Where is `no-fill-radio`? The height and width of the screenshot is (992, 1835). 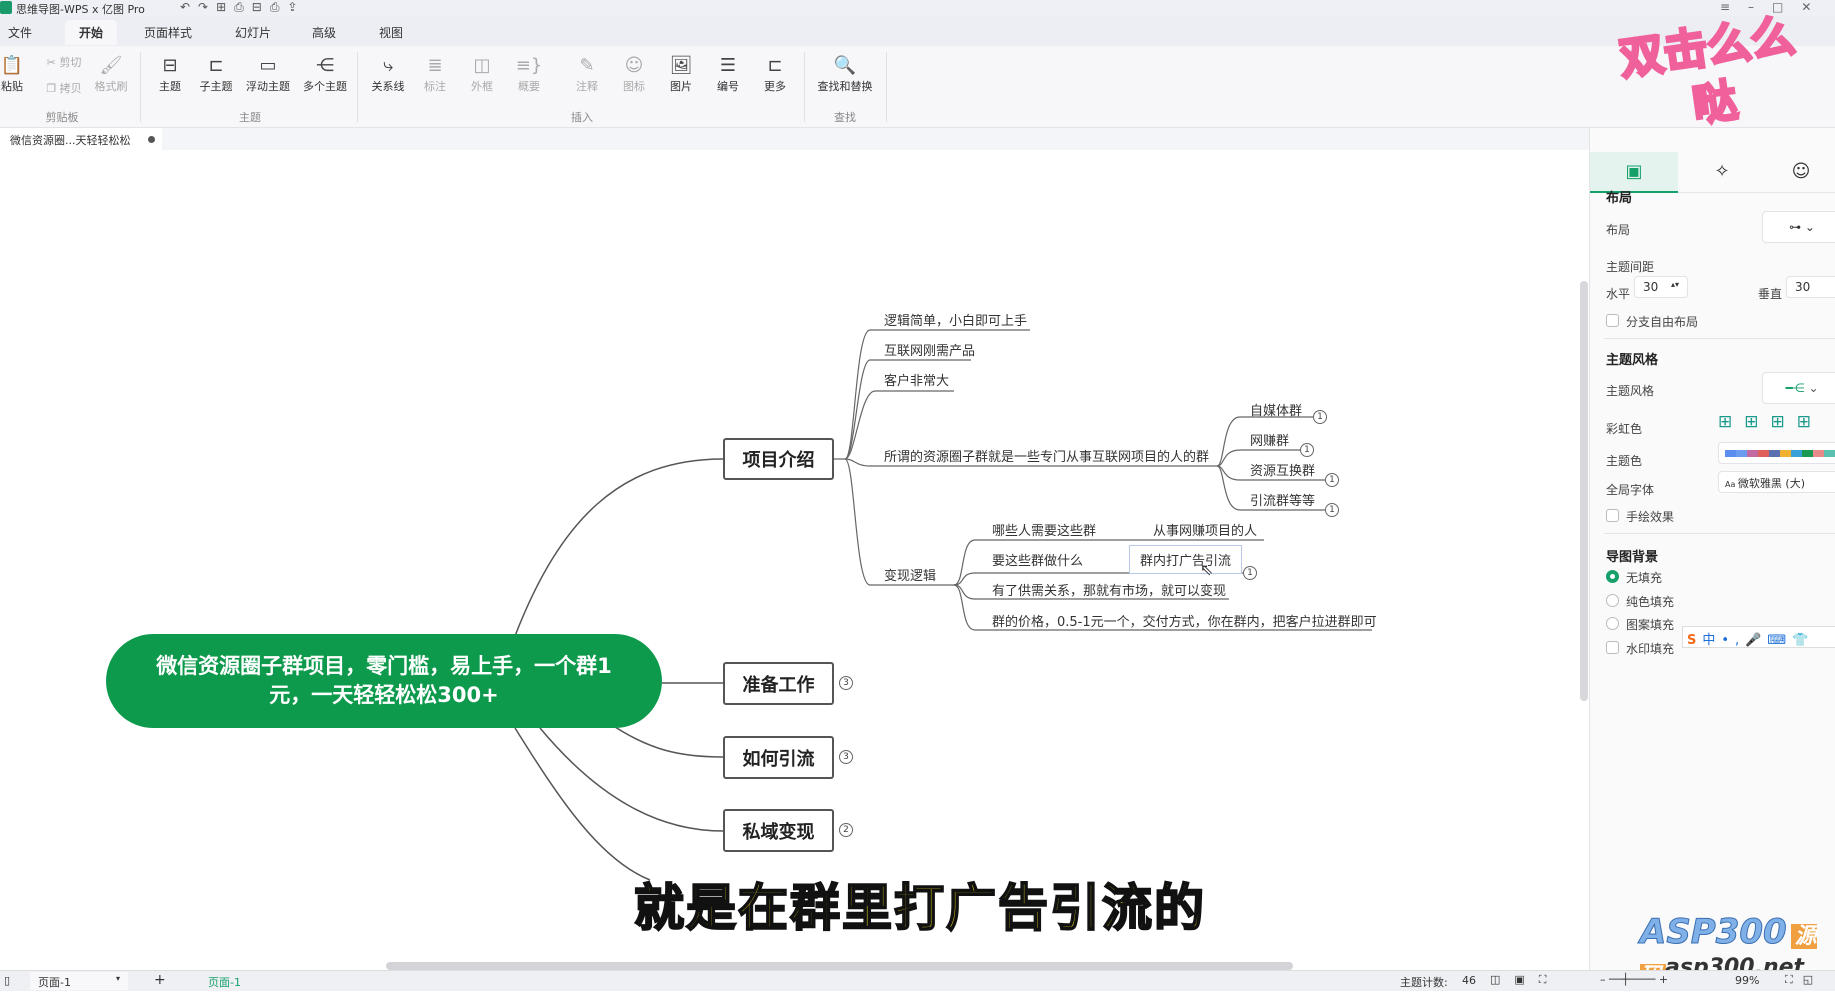
no-fill-radio is located at coordinates (1612, 576).